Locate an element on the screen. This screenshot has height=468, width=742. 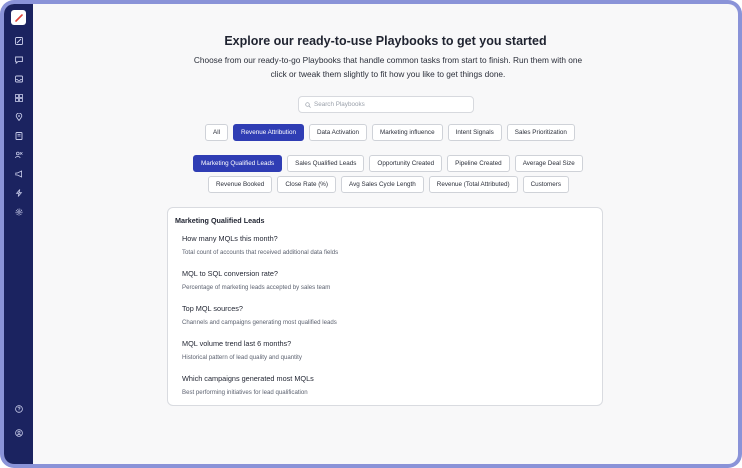
app-logo is located at coordinates (18, 17).